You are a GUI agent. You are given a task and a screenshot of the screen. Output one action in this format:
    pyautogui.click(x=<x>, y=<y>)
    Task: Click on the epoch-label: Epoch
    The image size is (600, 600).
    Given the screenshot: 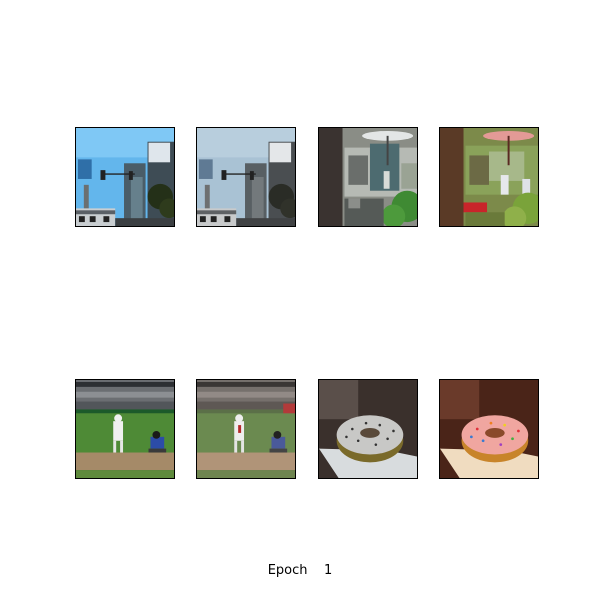 What is the action you would take?
    pyautogui.click(x=287, y=570)
    